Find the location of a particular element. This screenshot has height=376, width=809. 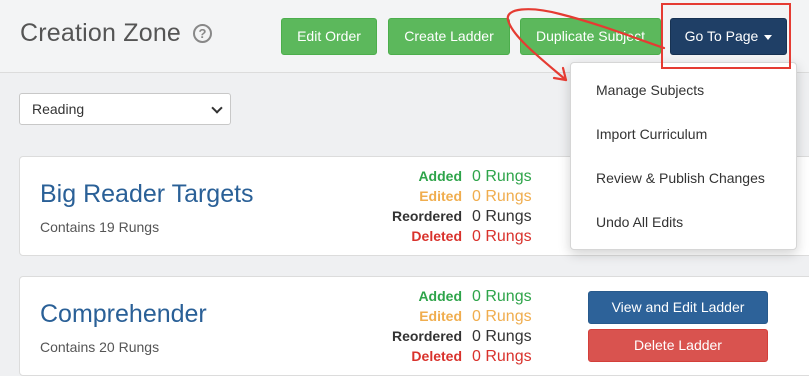

ladder-rung-count: Contains 19 Rungs is located at coordinates (100, 227).